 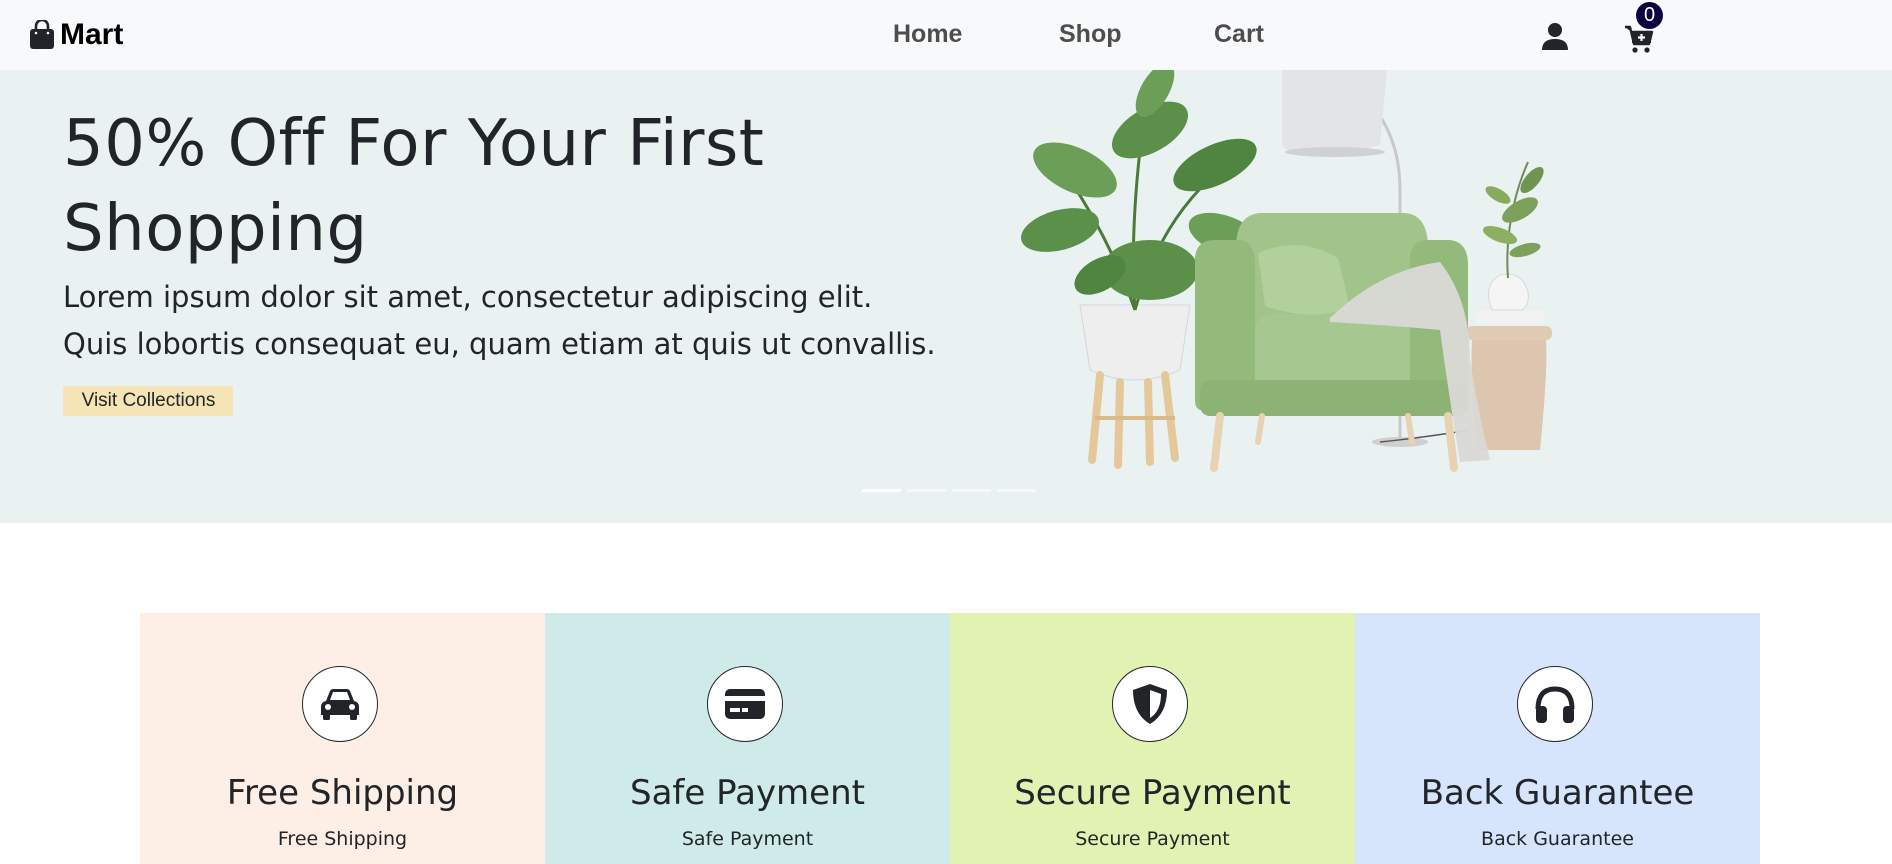 I want to click on credit-card-icon, so click(x=745, y=704).